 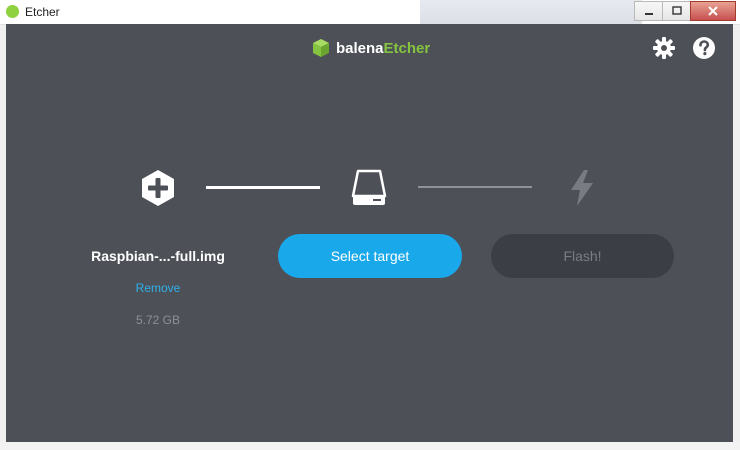 I want to click on image-filename: Raspbian-...-full.img, so click(x=158, y=256).